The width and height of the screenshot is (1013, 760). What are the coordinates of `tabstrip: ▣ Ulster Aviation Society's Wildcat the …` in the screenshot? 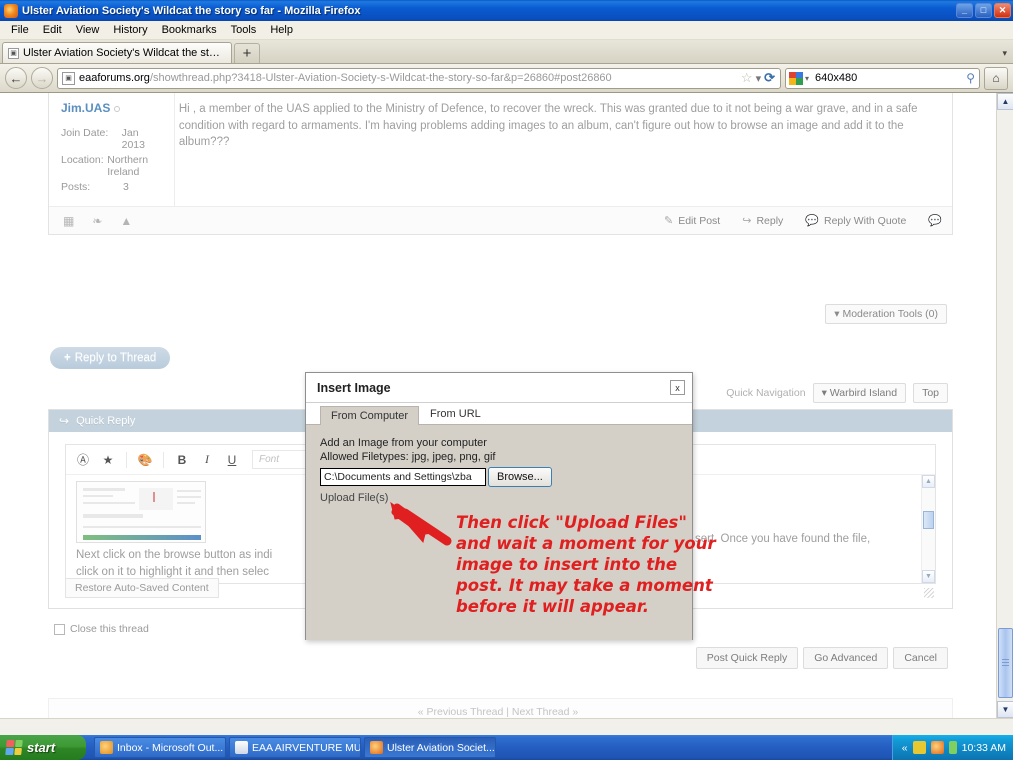 It's located at (506, 52).